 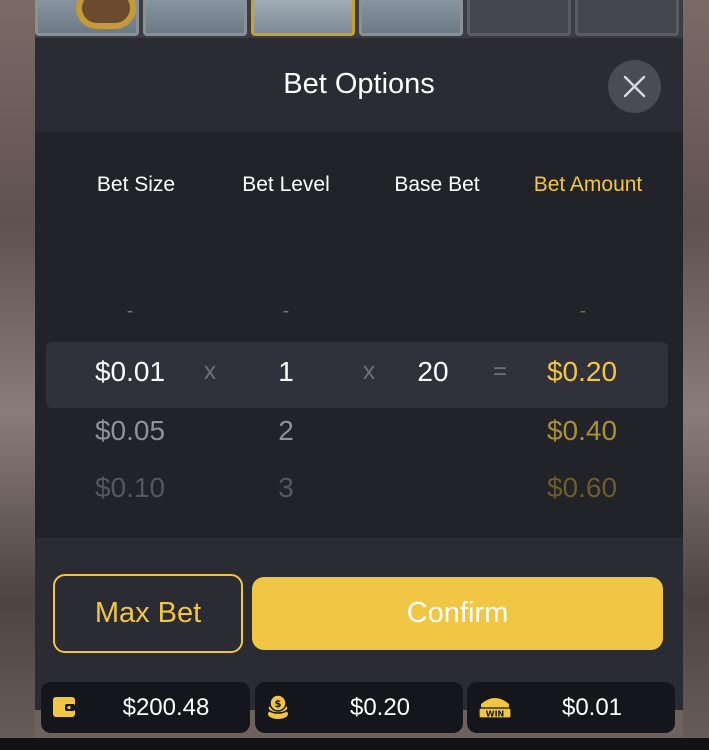 I want to click on reel-symbol, so click(x=106, y=14).